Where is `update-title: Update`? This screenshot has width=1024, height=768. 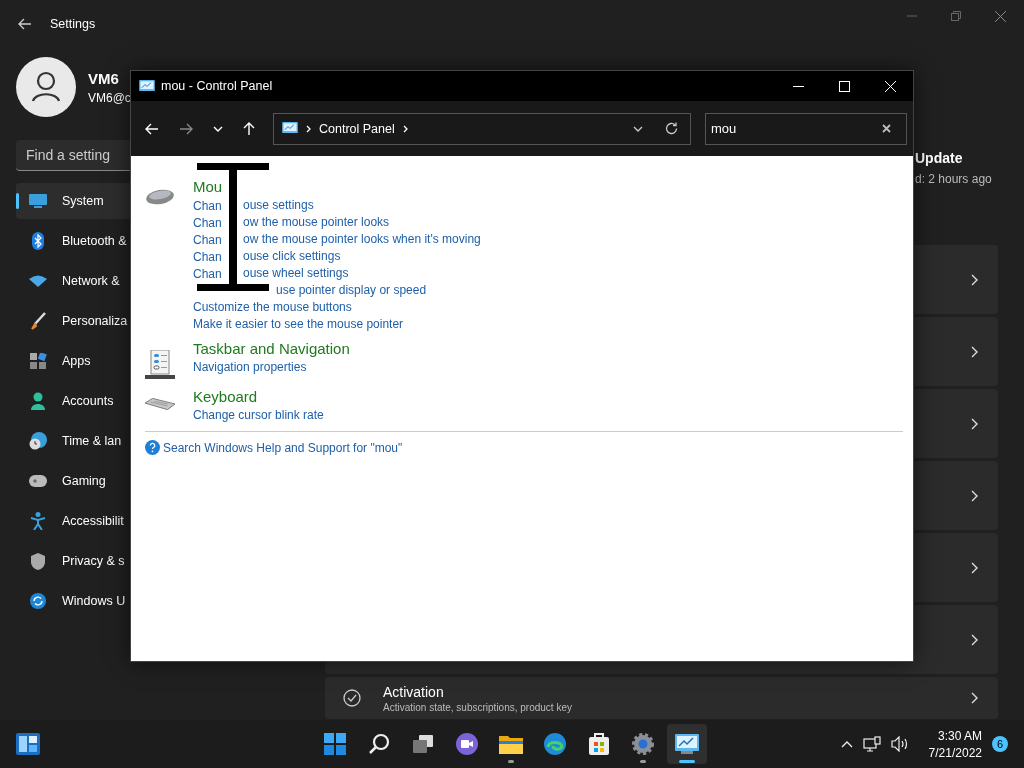
update-title: Update is located at coordinates (939, 158).